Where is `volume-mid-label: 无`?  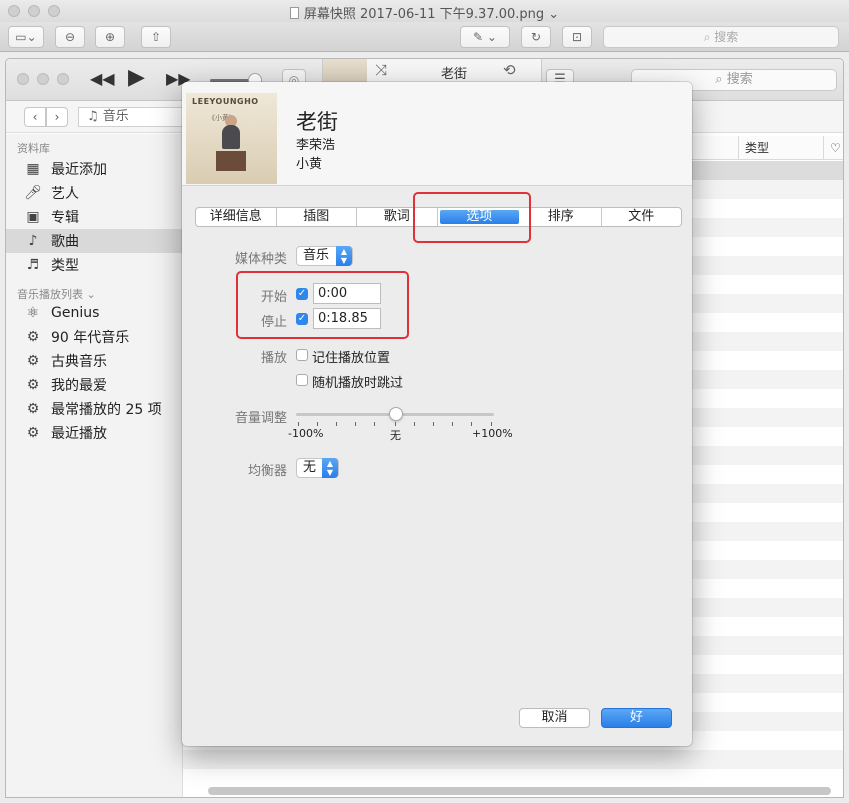
volume-mid-label: 无 is located at coordinates (395, 435).